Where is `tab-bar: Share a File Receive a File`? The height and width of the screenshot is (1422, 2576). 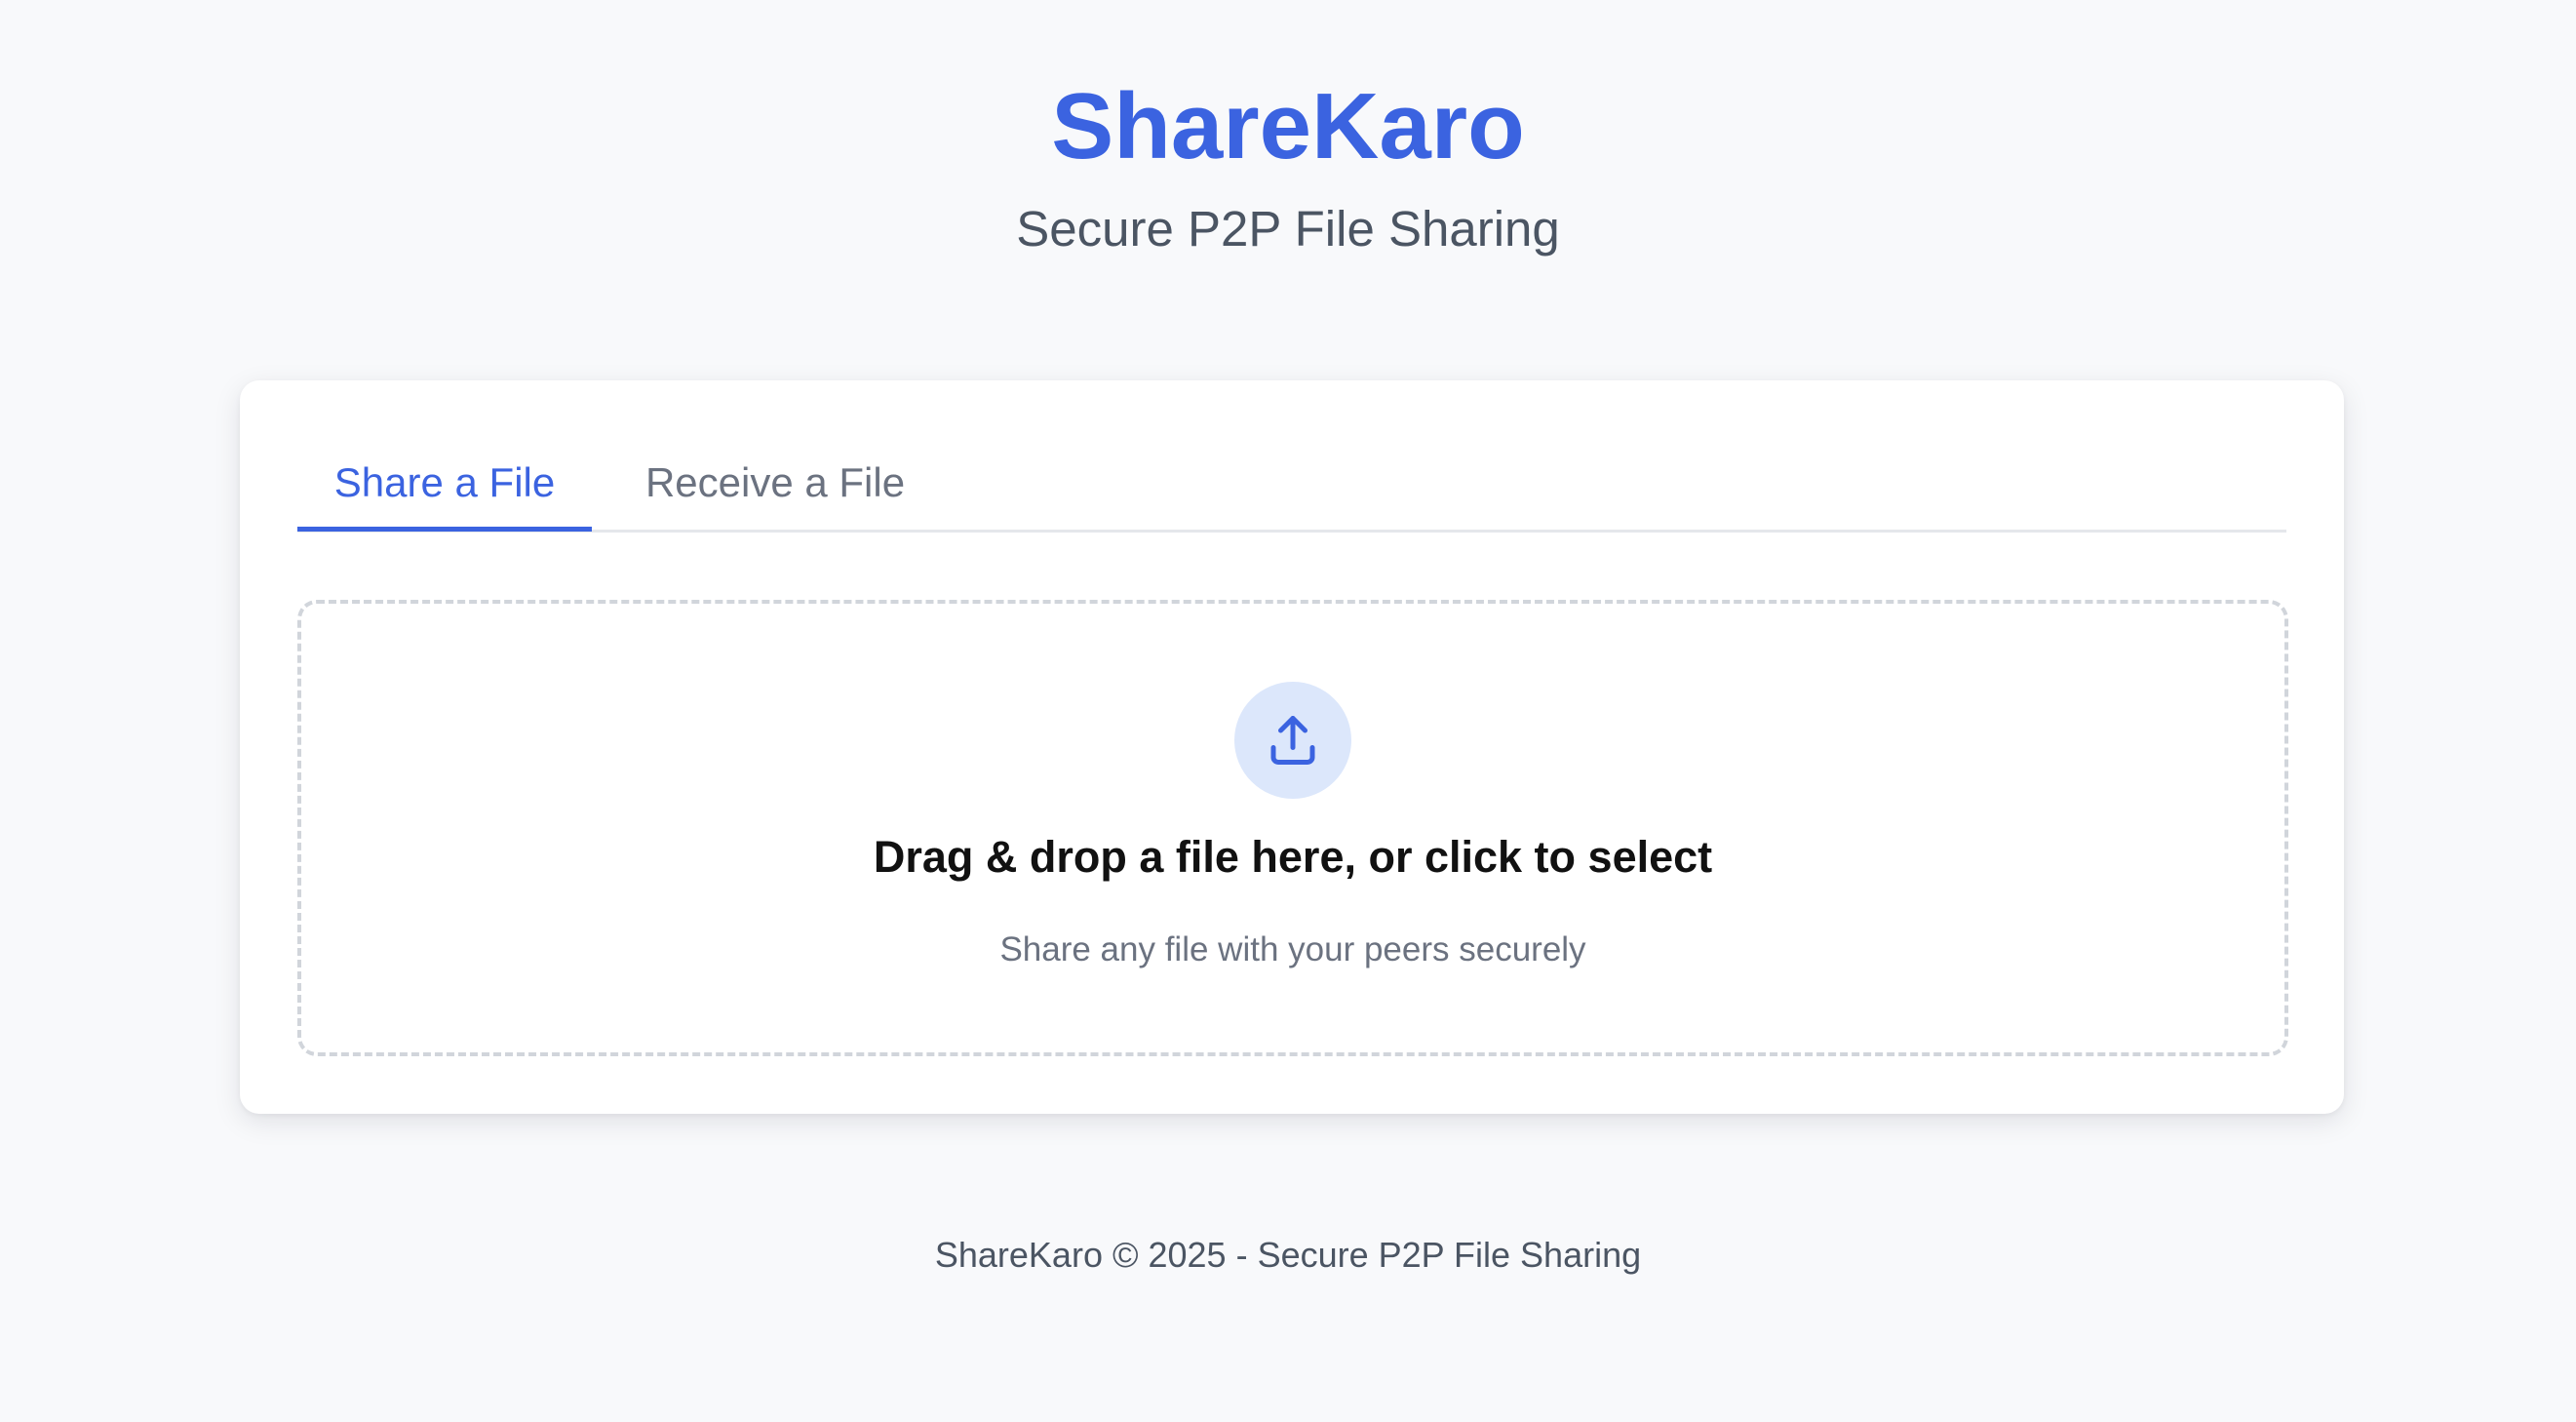
tab-bar: Share a File Receive a File is located at coordinates (1291, 486).